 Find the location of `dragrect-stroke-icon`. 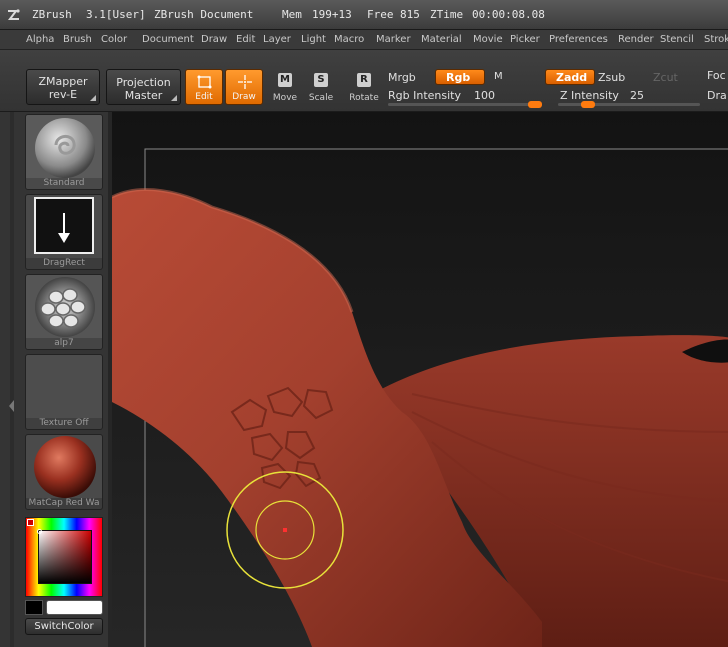

dragrect-stroke-icon is located at coordinates (64, 225).